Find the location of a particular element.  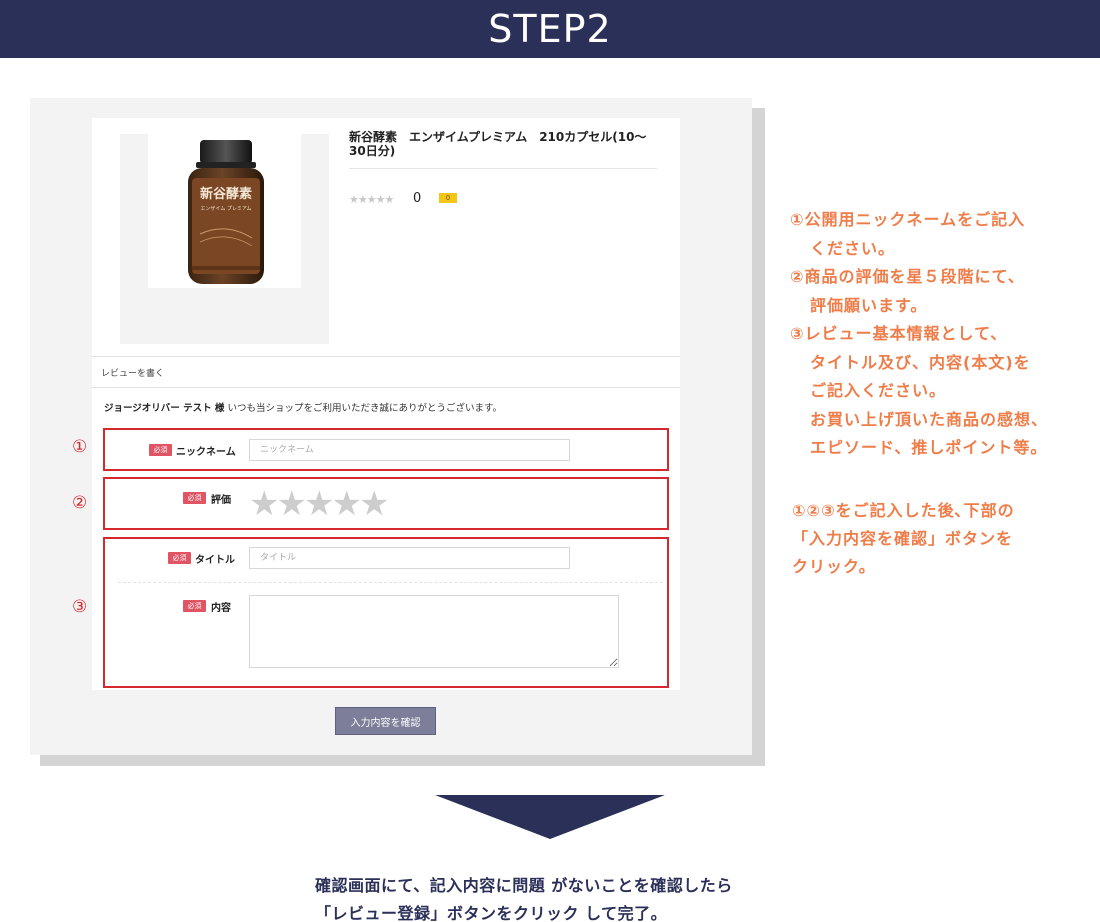

instruction-line: タイトル及び、内容(本文)を is located at coordinates (920, 362).